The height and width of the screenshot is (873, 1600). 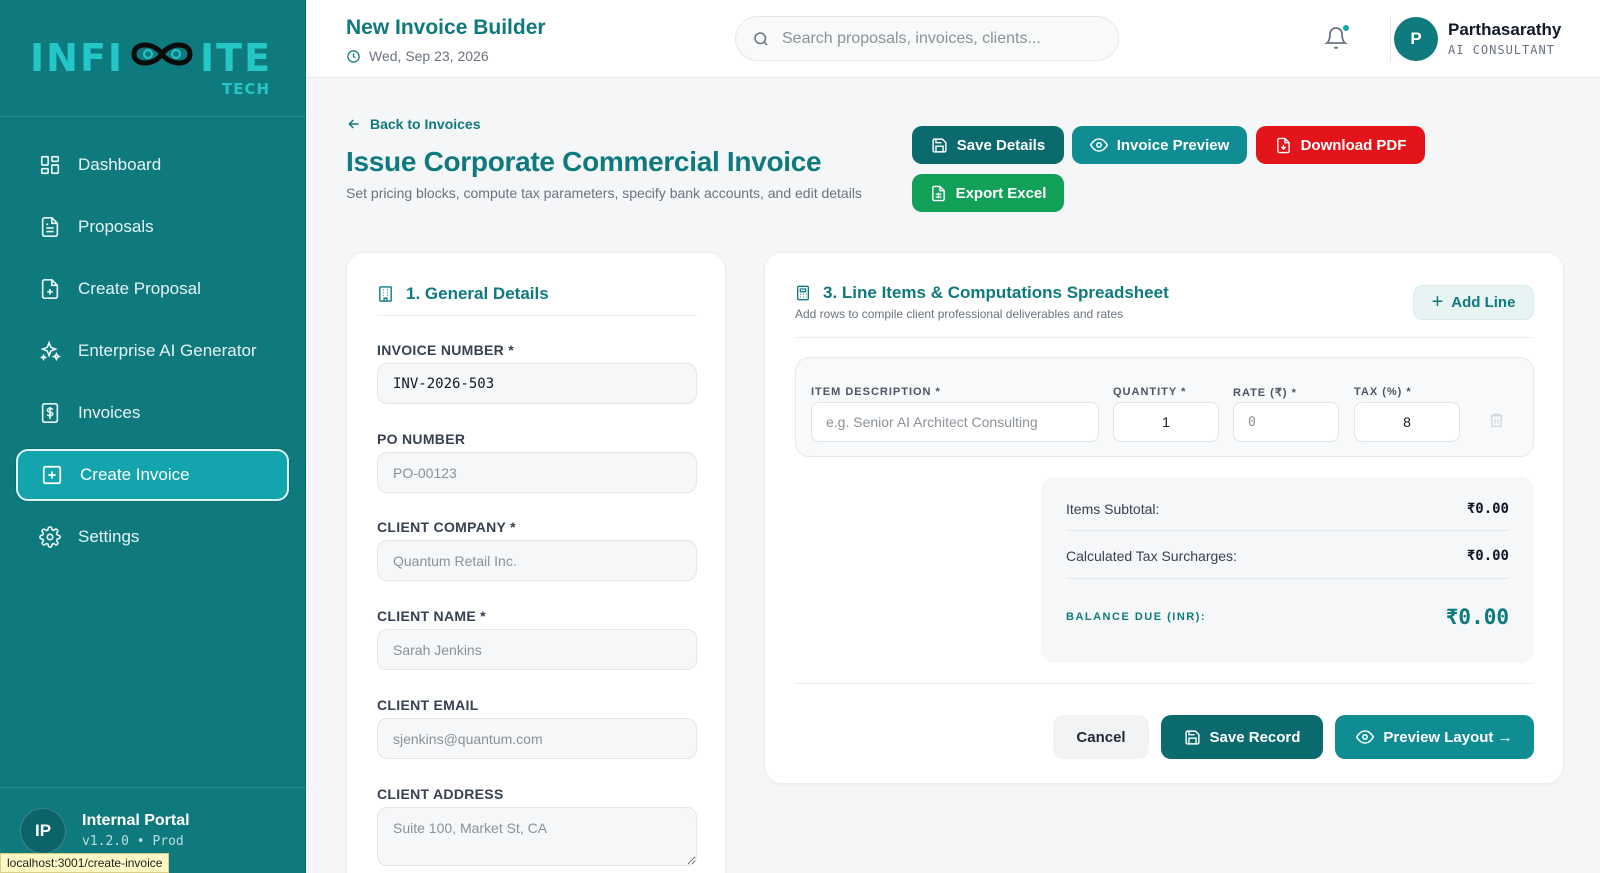 I want to click on section-title-text: 1. General Details, so click(x=477, y=293).